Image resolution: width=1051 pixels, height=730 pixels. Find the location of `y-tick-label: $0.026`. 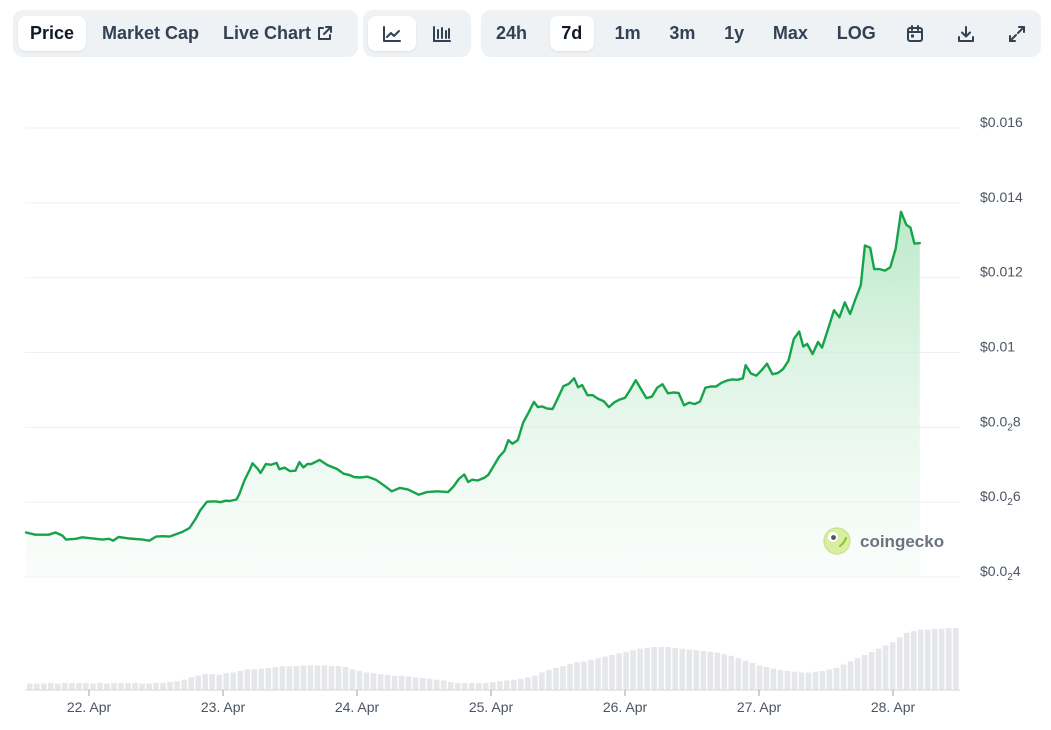

y-tick-label: $0.026 is located at coordinates (1000, 498).